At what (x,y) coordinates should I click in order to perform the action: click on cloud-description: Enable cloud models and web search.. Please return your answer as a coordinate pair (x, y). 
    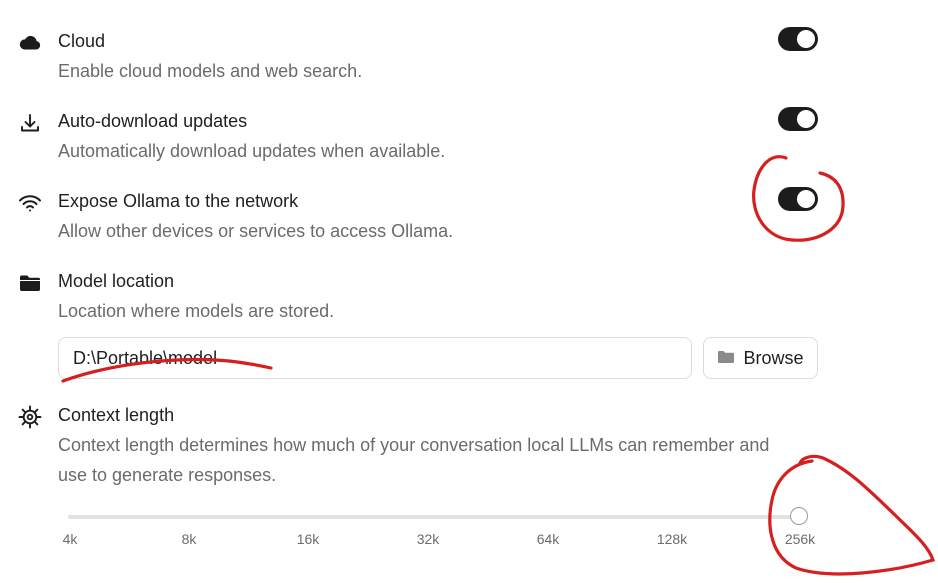
    Looking at the image, I should click on (210, 71).